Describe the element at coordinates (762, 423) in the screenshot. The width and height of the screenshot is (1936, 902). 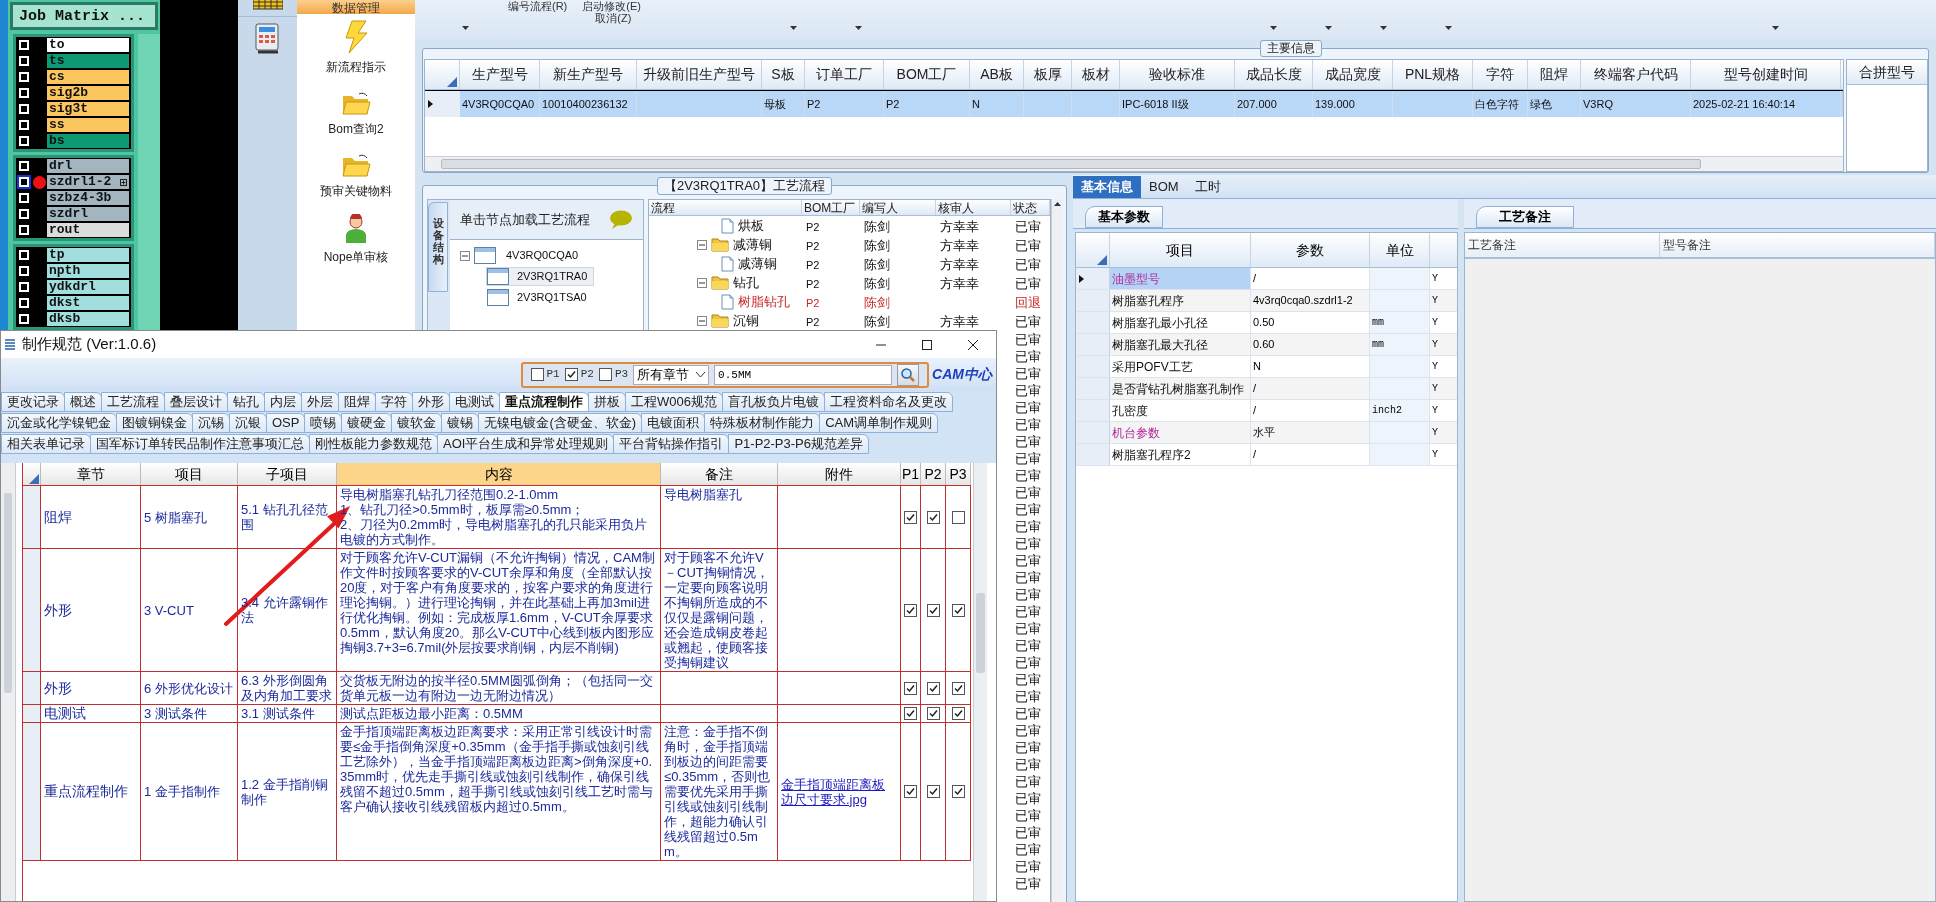
I see `tab: 特殊板材制作能力` at that location.